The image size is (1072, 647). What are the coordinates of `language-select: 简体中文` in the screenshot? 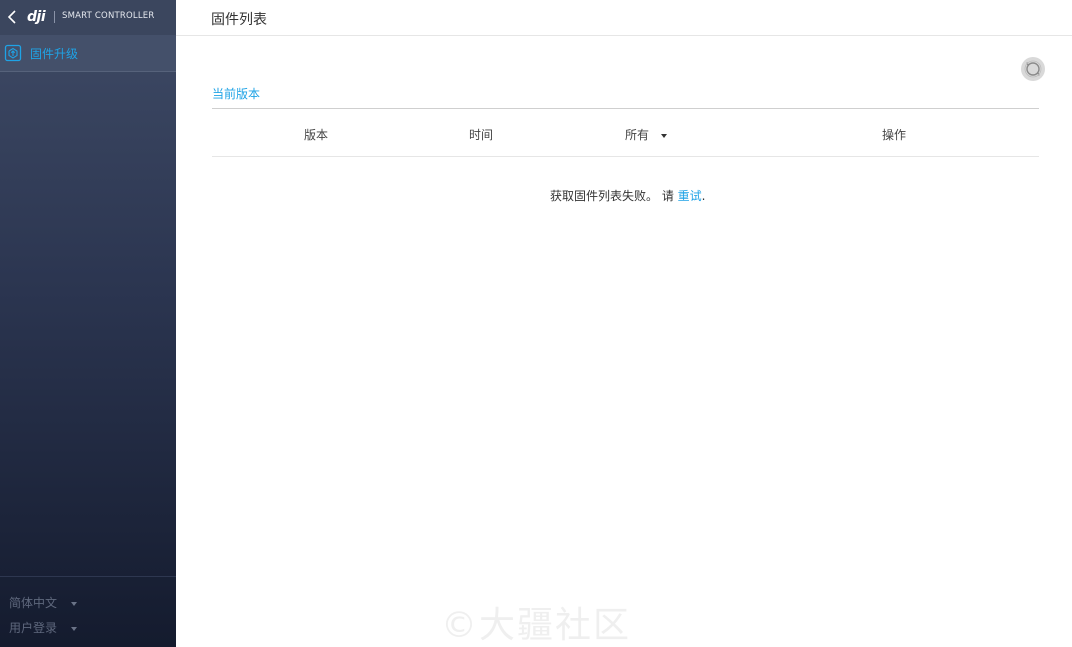 It's located at (43, 602).